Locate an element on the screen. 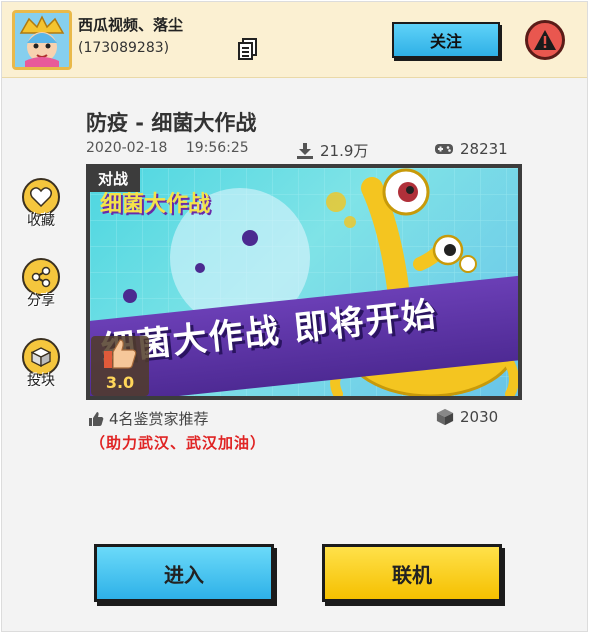 The width and height of the screenshot is (589, 633). gamepad-icon is located at coordinates (444, 149).